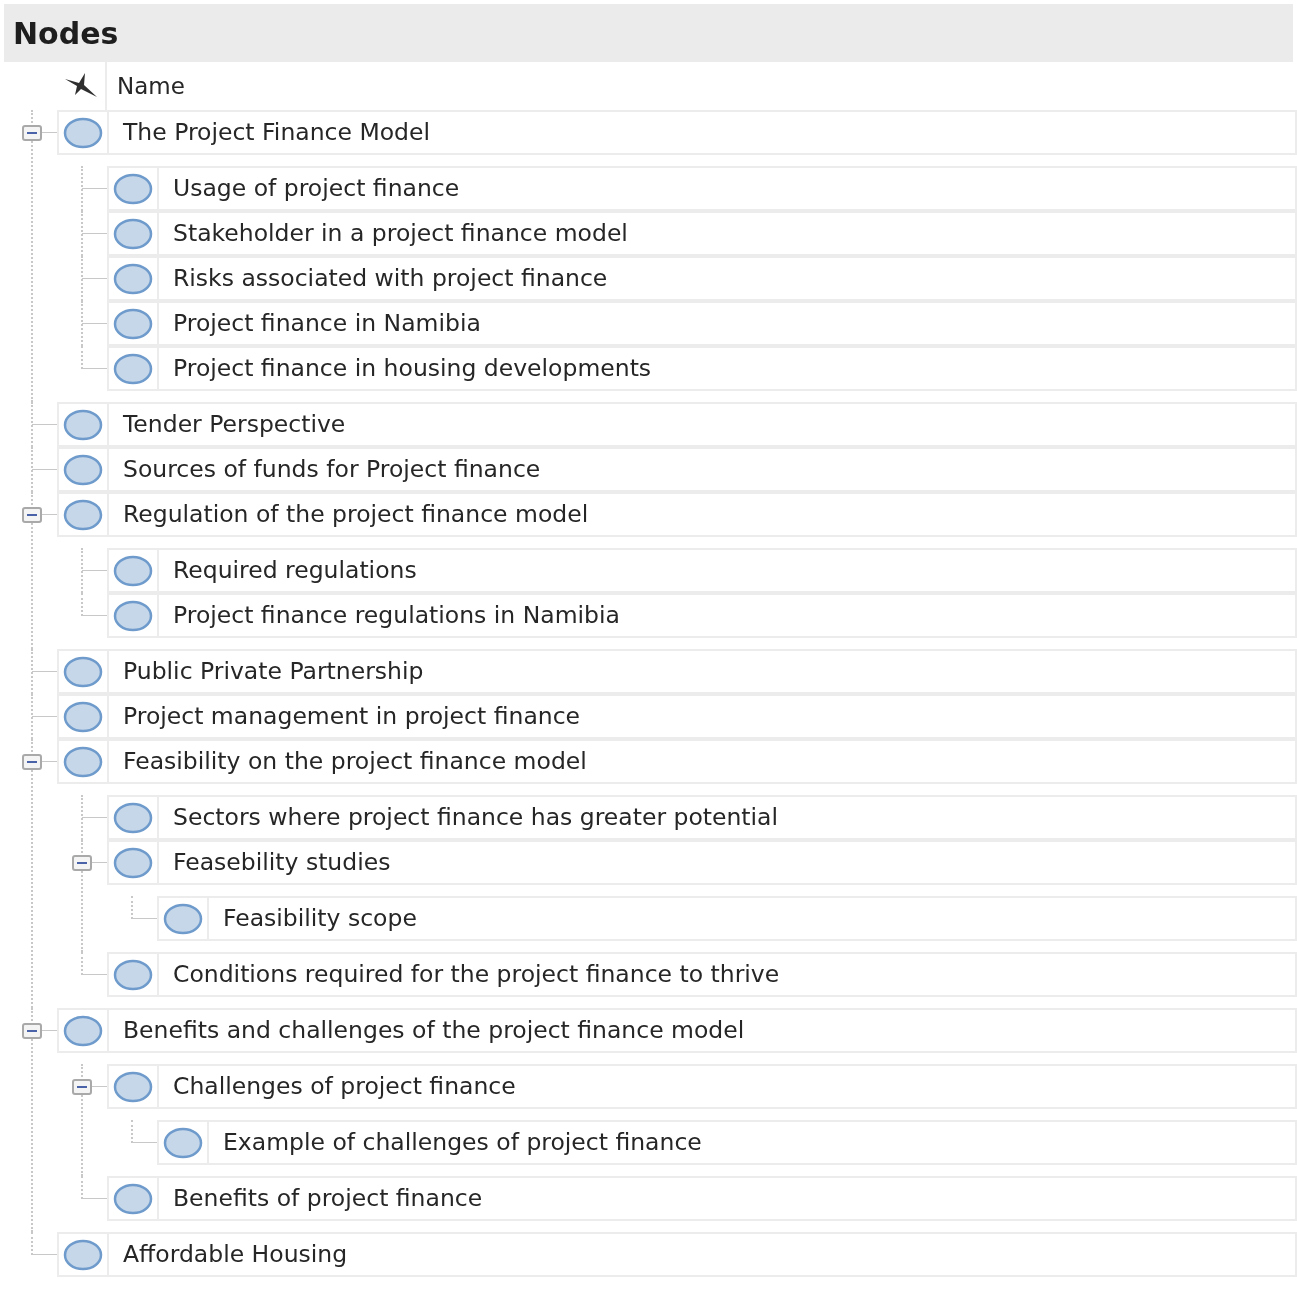  I want to click on tree-row: Public Private Partnership, so click(677, 671).